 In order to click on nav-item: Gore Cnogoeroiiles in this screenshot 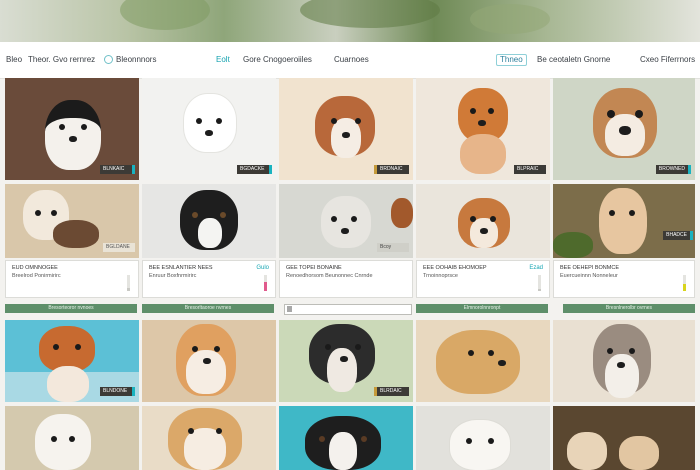, I will do `click(277, 60)`.